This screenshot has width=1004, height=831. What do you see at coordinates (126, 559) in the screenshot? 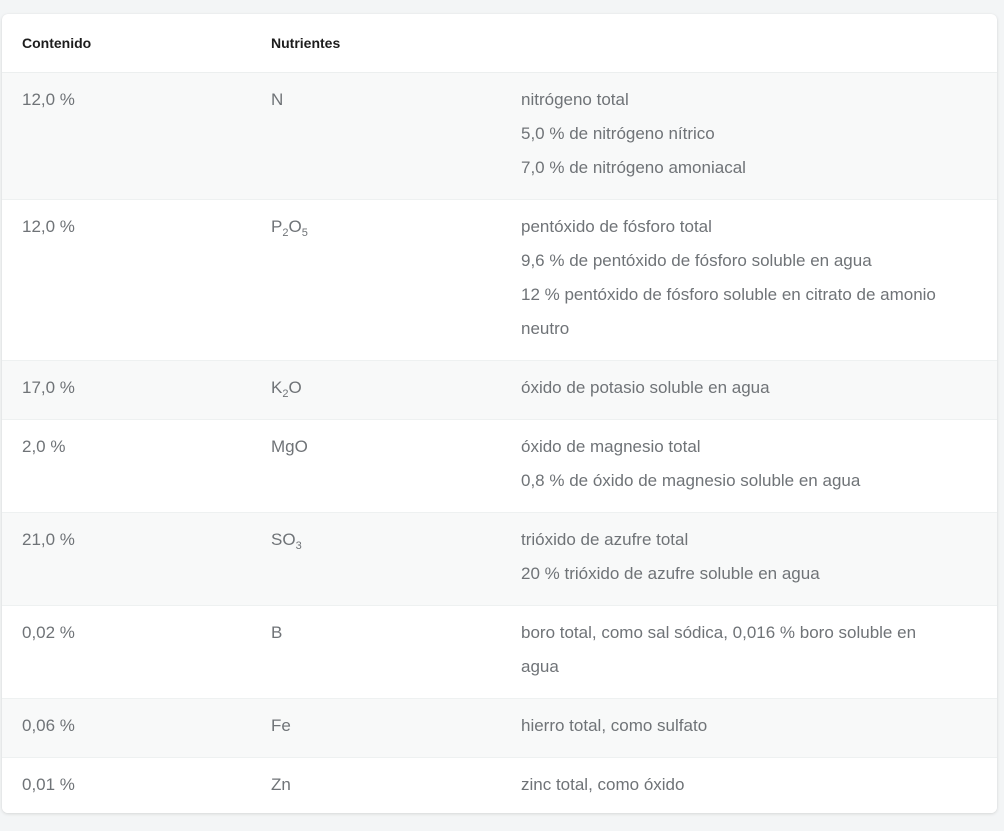
I see `content-cell: 21,0 %` at bounding box center [126, 559].